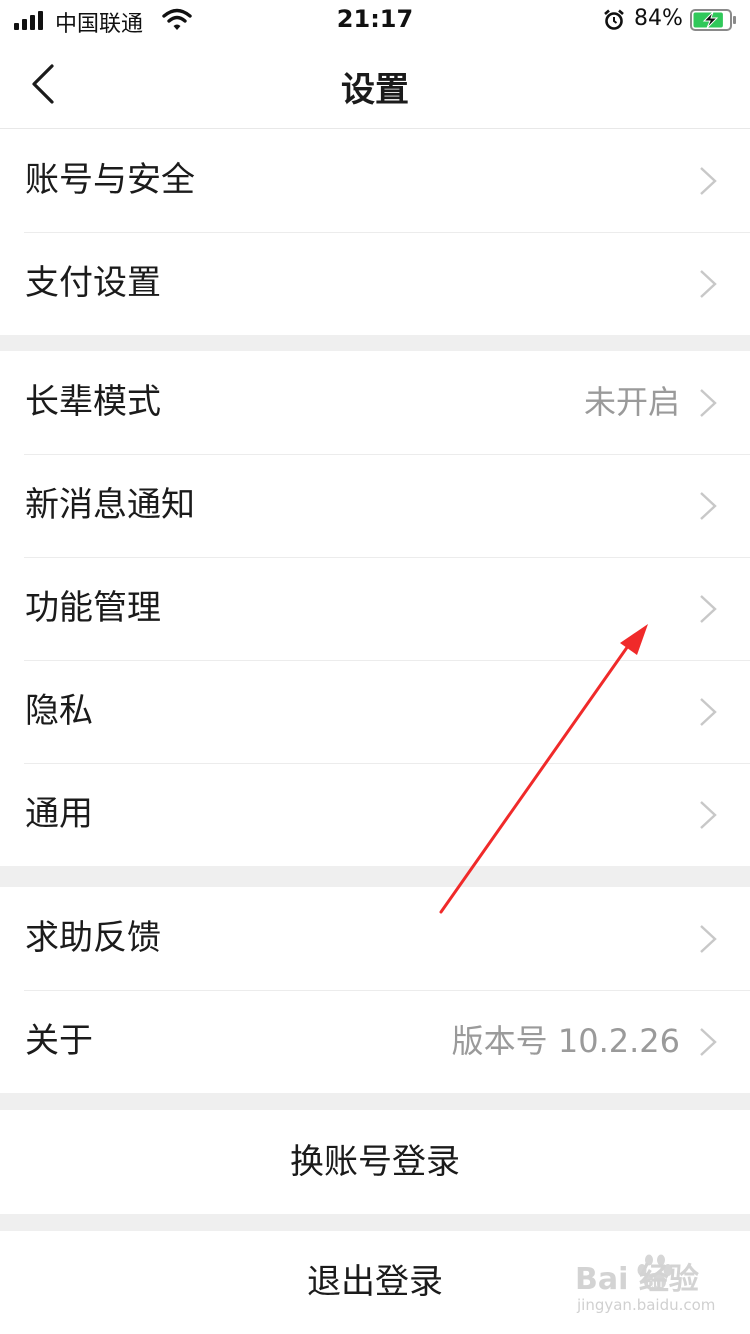  Describe the element at coordinates (658, 18) in the screenshot. I see `battery-percent: 84%` at that location.